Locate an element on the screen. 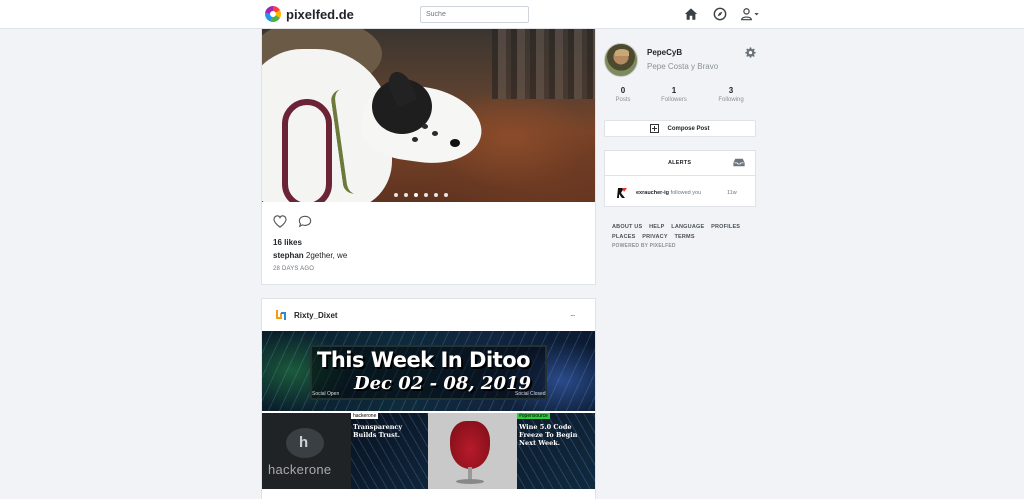 This screenshot has height=499, width=1024. footer-link-terms: TERMS is located at coordinates (684, 237).